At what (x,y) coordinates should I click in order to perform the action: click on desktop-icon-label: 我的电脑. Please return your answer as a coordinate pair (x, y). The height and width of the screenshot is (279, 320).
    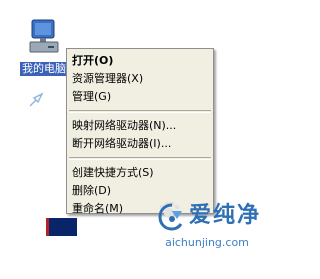
    Looking at the image, I should click on (44, 69).